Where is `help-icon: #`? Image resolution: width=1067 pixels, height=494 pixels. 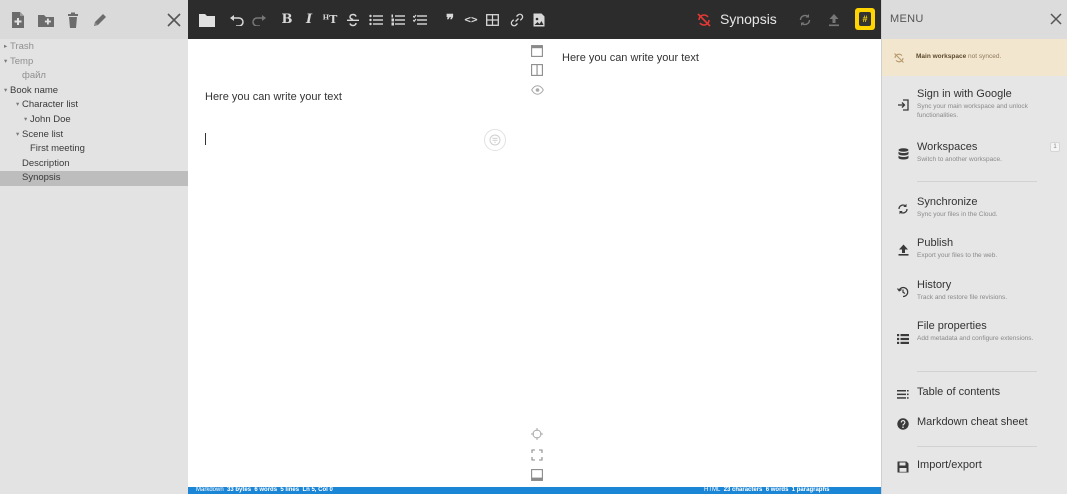 help-icon: # is located at coordinates (865, 19).